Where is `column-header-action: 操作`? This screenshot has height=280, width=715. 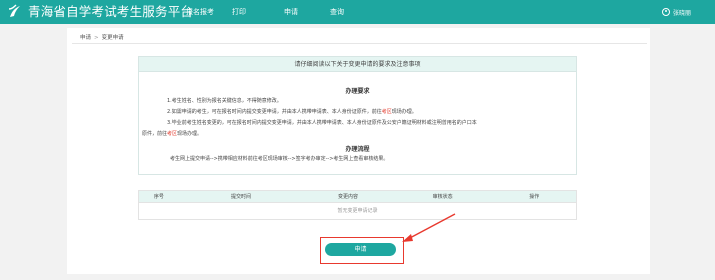
column-header-action: 操作 is located at coordinates (534, 197).